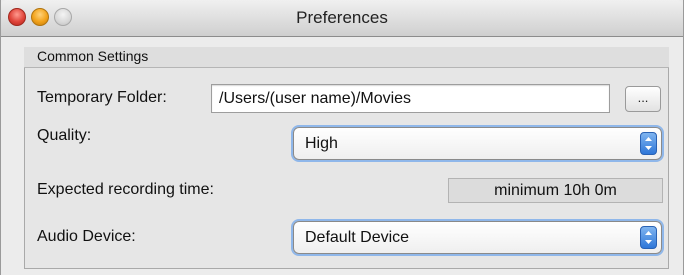 This screenshot has width=684, height=275. What do you see at coordinates (93, 56) in the screenshot?
I see `group-label: Common Settings` at bounding box center [93, 56].